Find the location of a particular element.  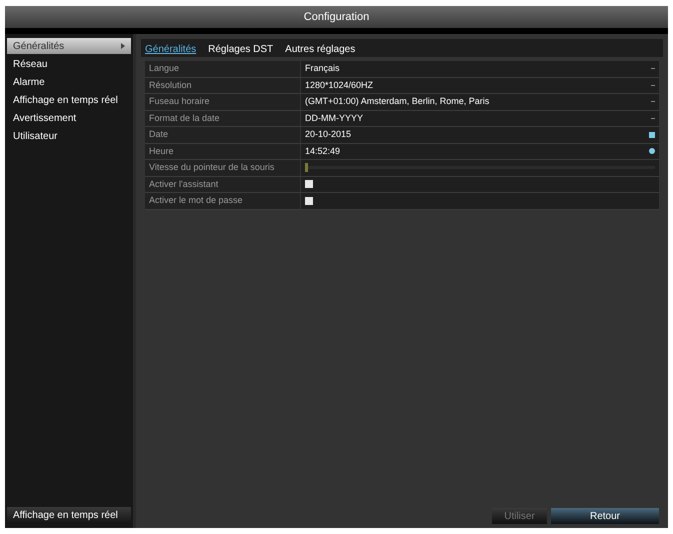

sidebar-item: Avertissement is located at coordinates (69, 118).